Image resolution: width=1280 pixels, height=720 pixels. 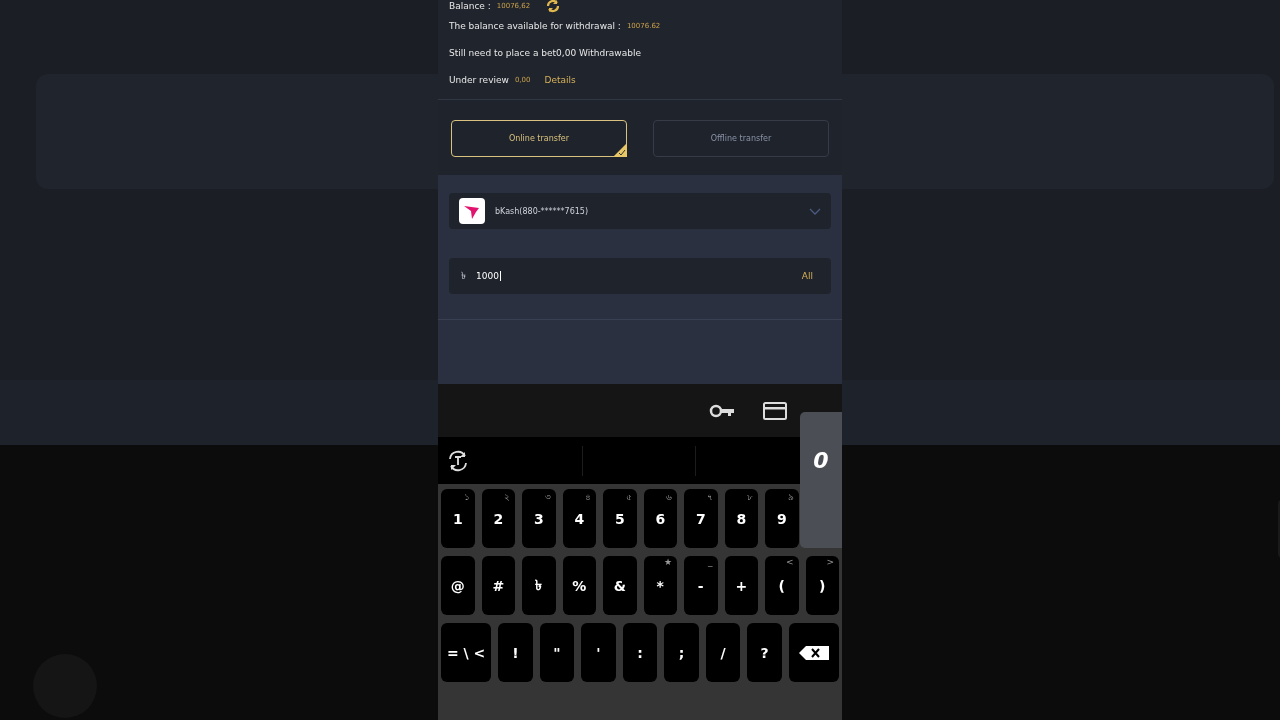 What do you see at coordinates (741, 518) in the screenshot?
I see `keyboard-key: 8 ৮` at bounding box center [741, 518].